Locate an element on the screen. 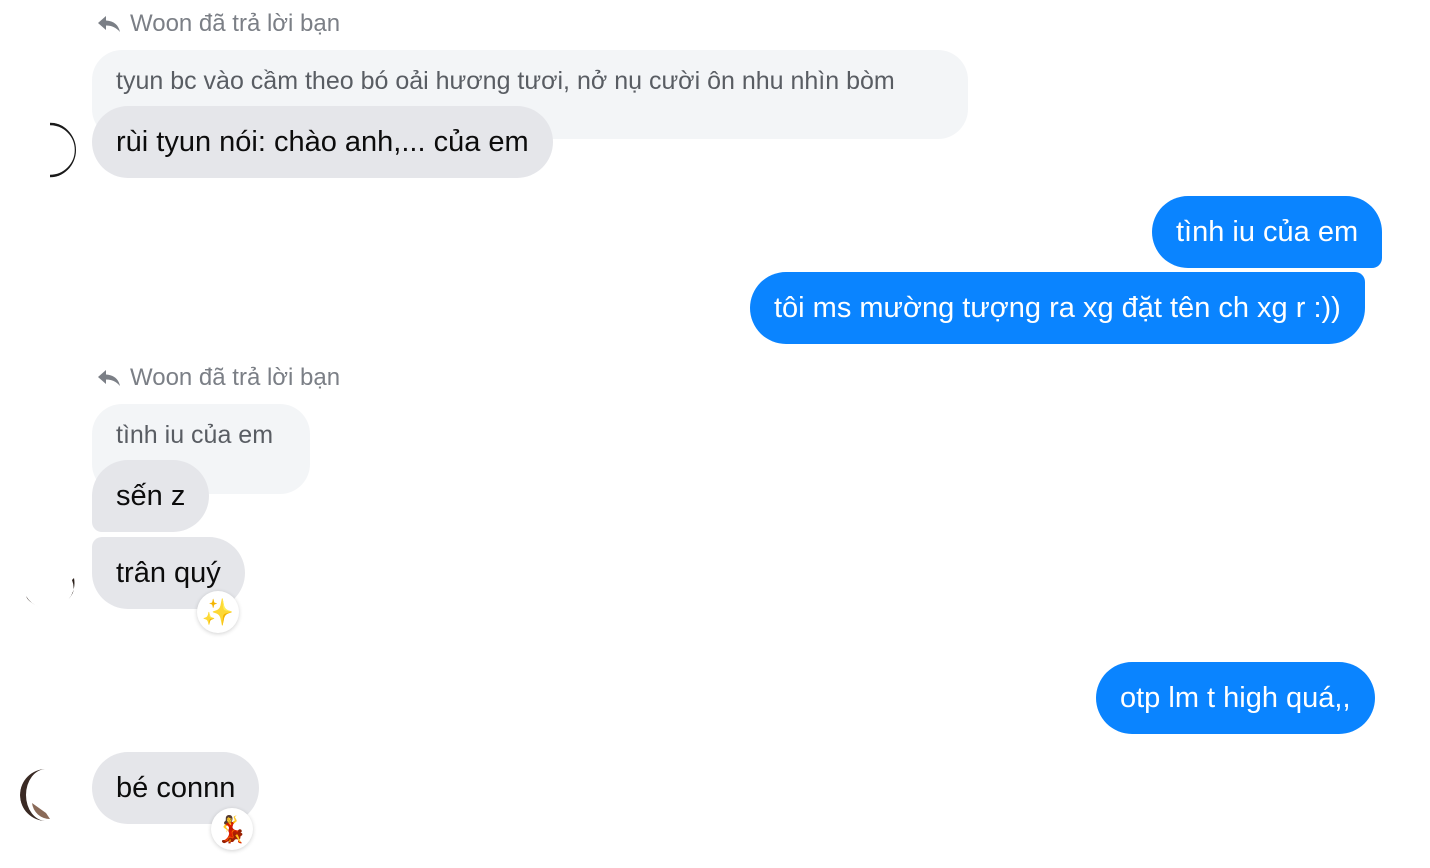 The height and width of the screenshot is (868, 1430). outgoing-message: tình iu của em is located at coordinates (1267, 232).